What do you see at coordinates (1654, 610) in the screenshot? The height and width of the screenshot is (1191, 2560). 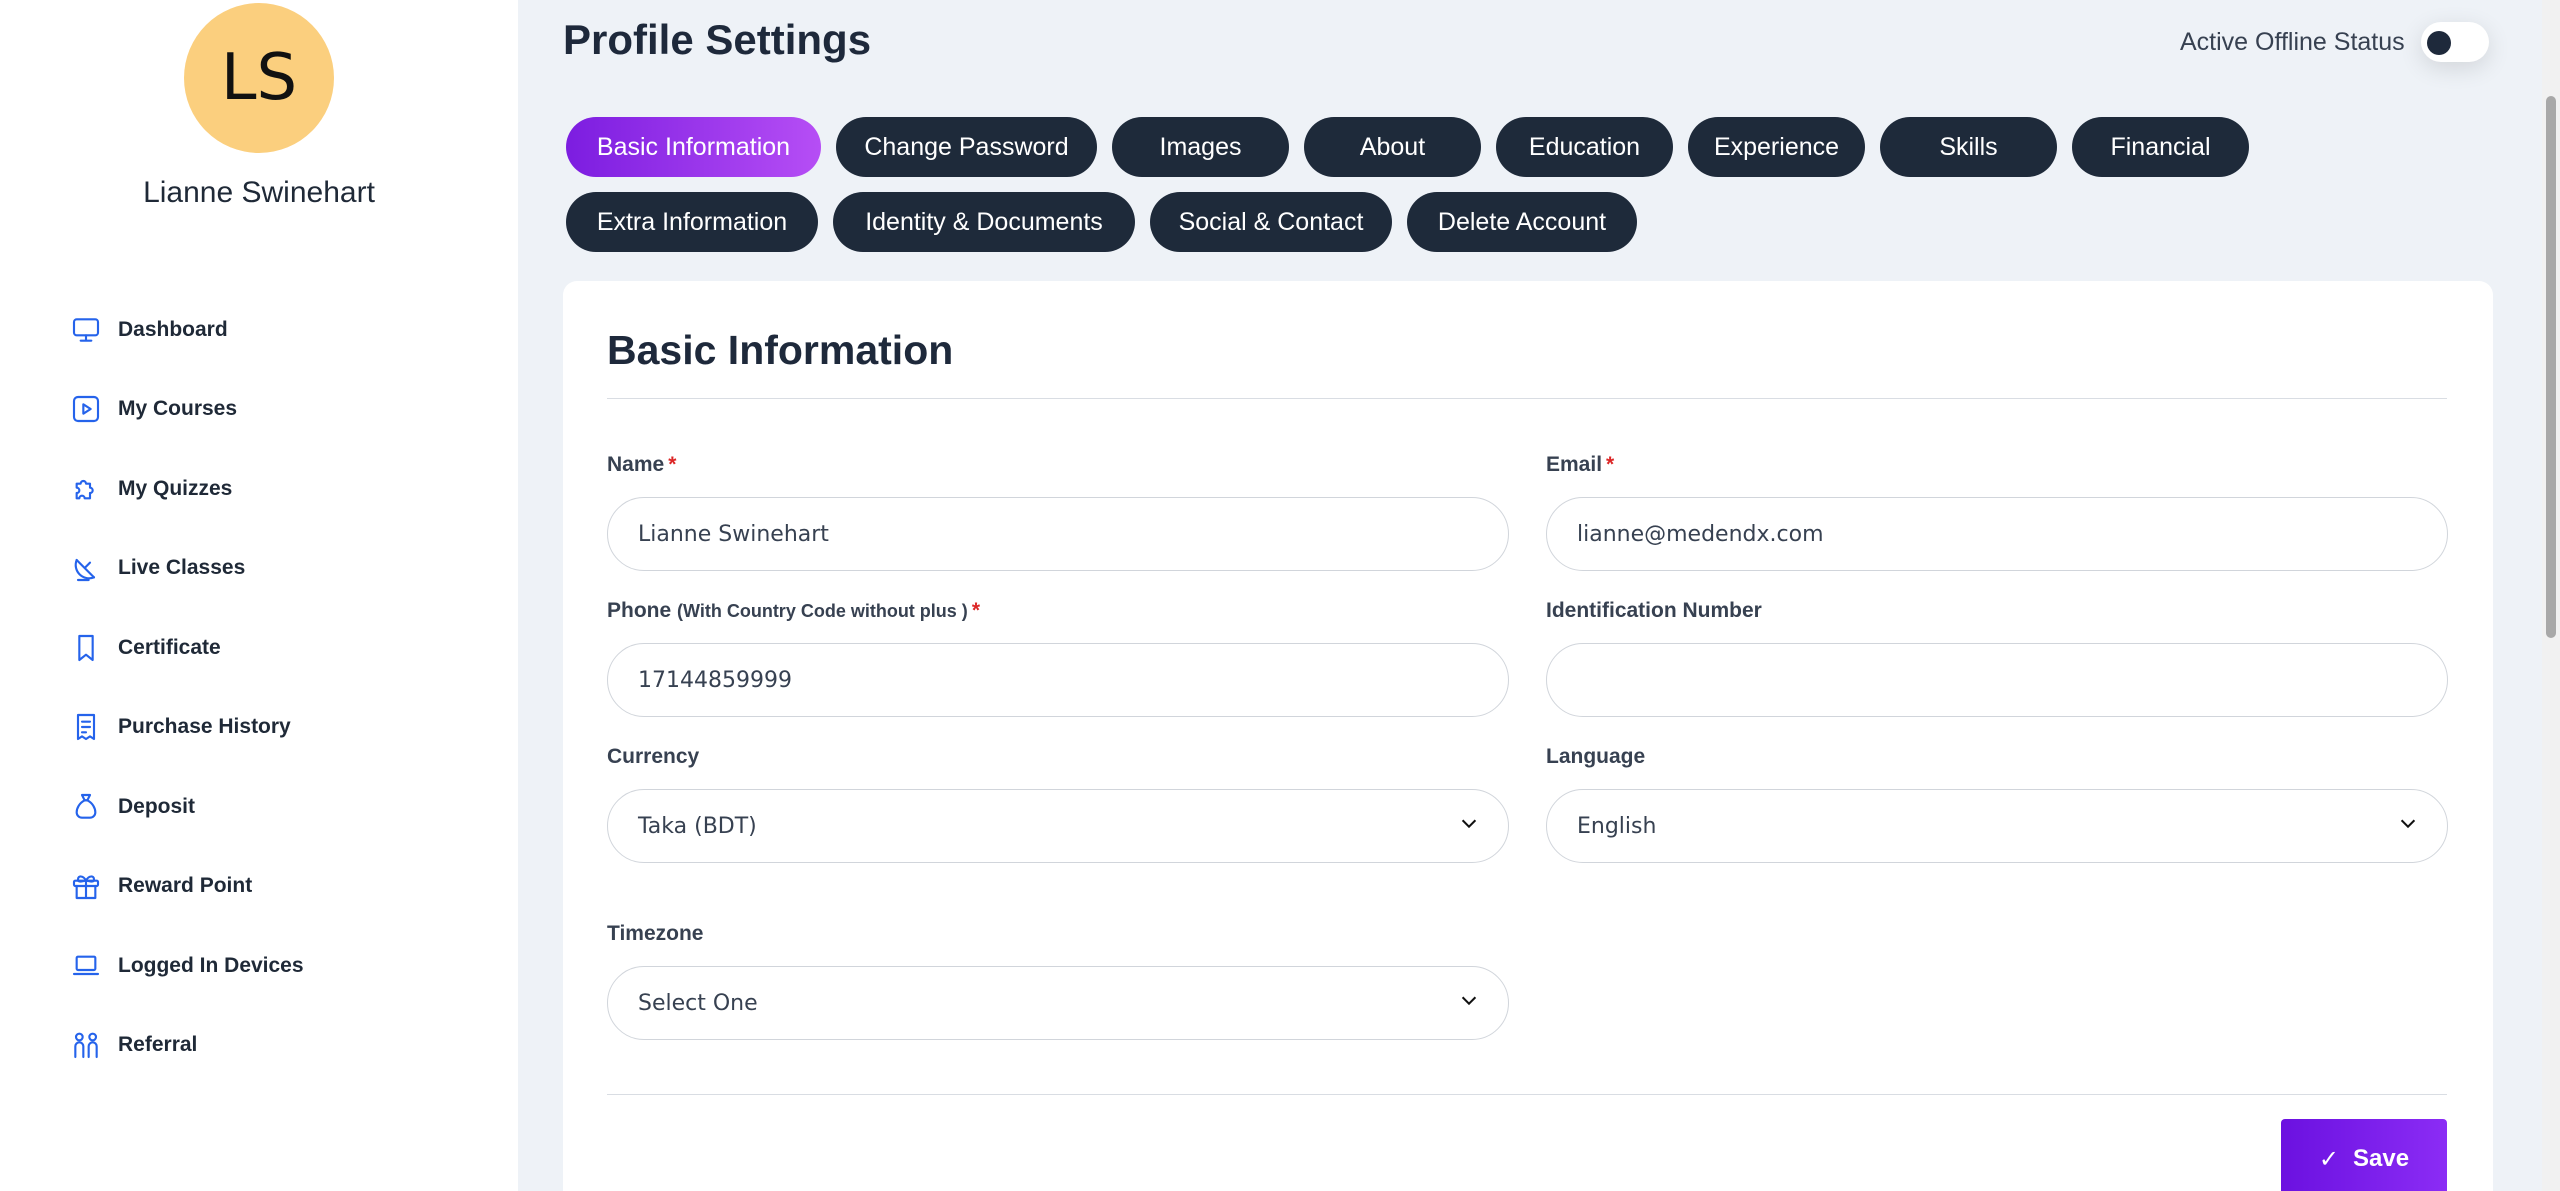 I see `identification-label: Identification Number` at bounding box center [1654, 610].